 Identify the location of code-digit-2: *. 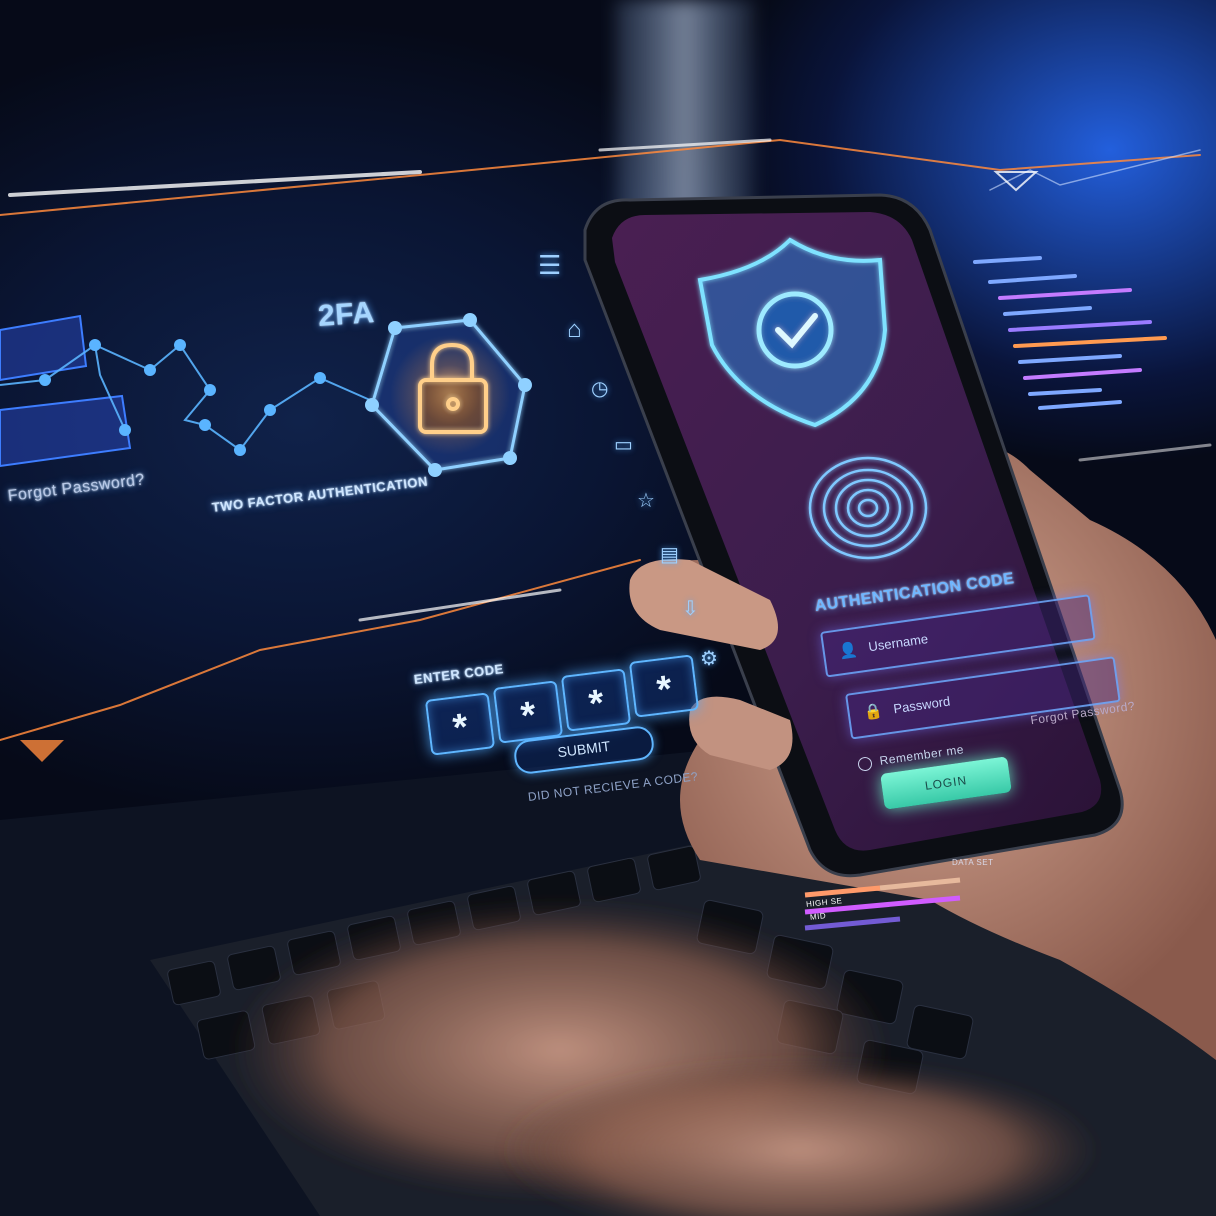
(528, 712).